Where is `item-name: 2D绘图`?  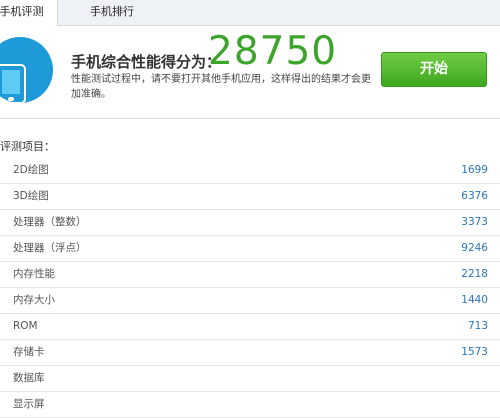
item-name: 2D绘图 is located at coordinates (31, 170).